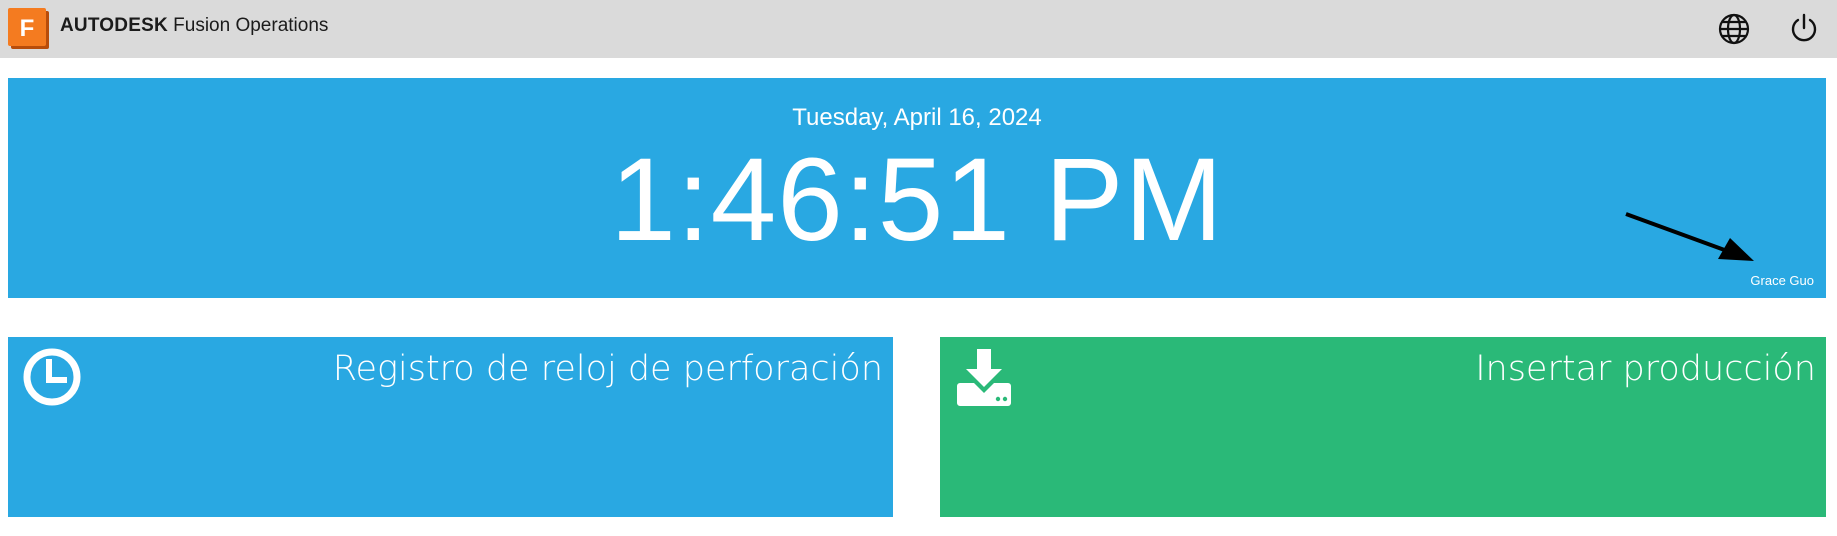  Describe the element at coordinates (1804, 28) in the screenshot. I see `power-icon` at that location.